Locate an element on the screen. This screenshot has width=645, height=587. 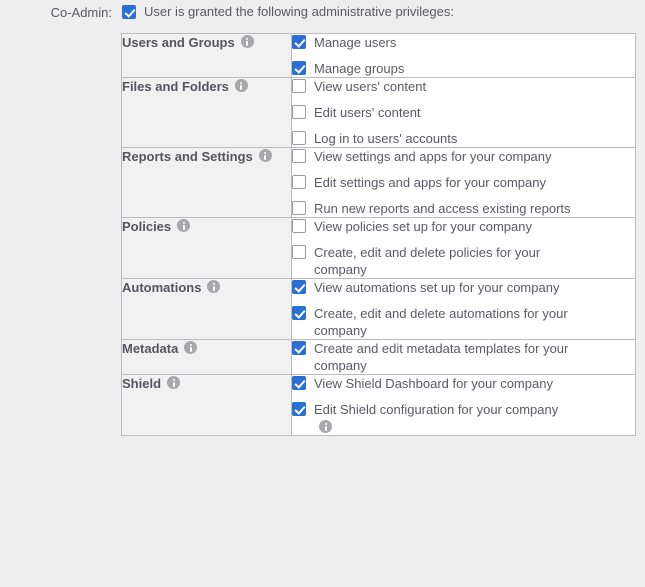
privilege-category-label: Users and Groups is located at coordinates (178, 43).